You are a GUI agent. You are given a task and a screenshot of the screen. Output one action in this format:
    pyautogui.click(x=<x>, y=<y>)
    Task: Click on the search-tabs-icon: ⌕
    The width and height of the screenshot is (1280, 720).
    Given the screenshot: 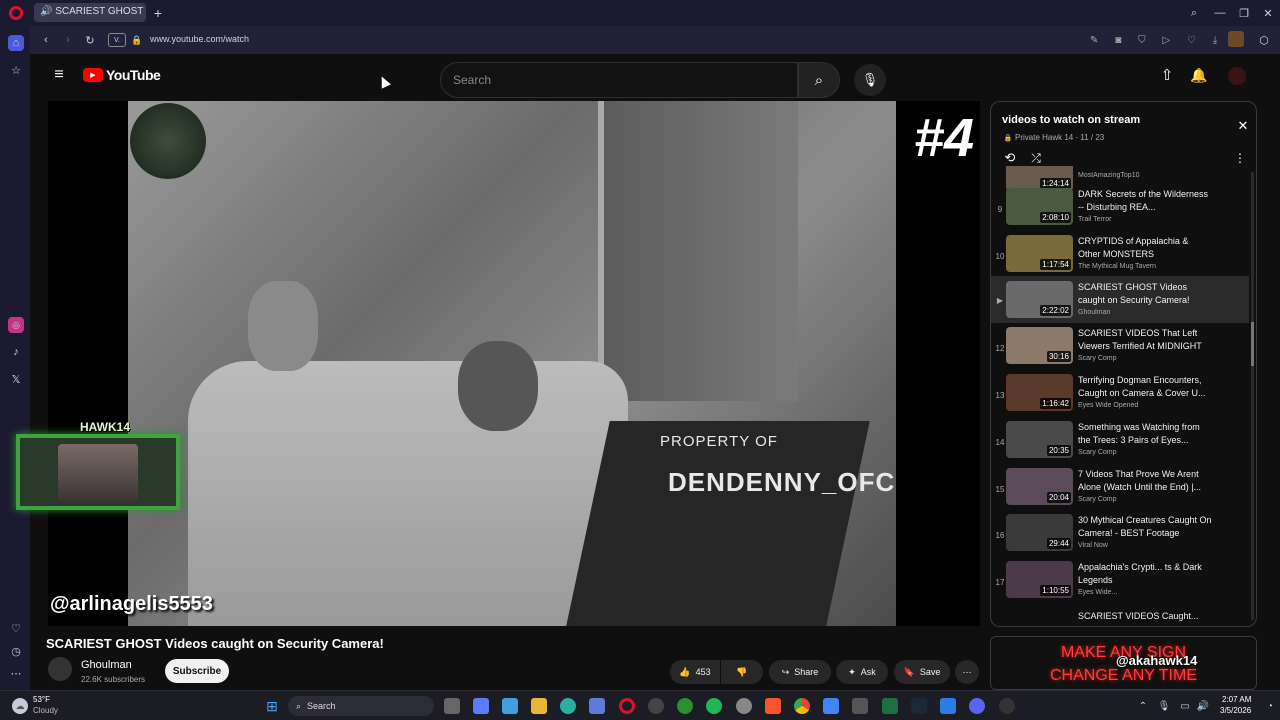 What is the action you would take?
    pyautogui.click(x=1194, y=13)
    